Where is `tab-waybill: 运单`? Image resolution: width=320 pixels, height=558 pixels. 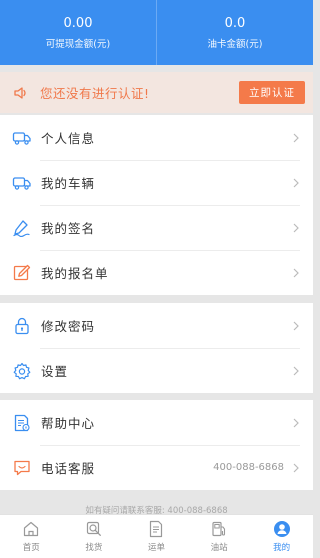
tab-waybill: 运单 is located at coordinates (156, 536).